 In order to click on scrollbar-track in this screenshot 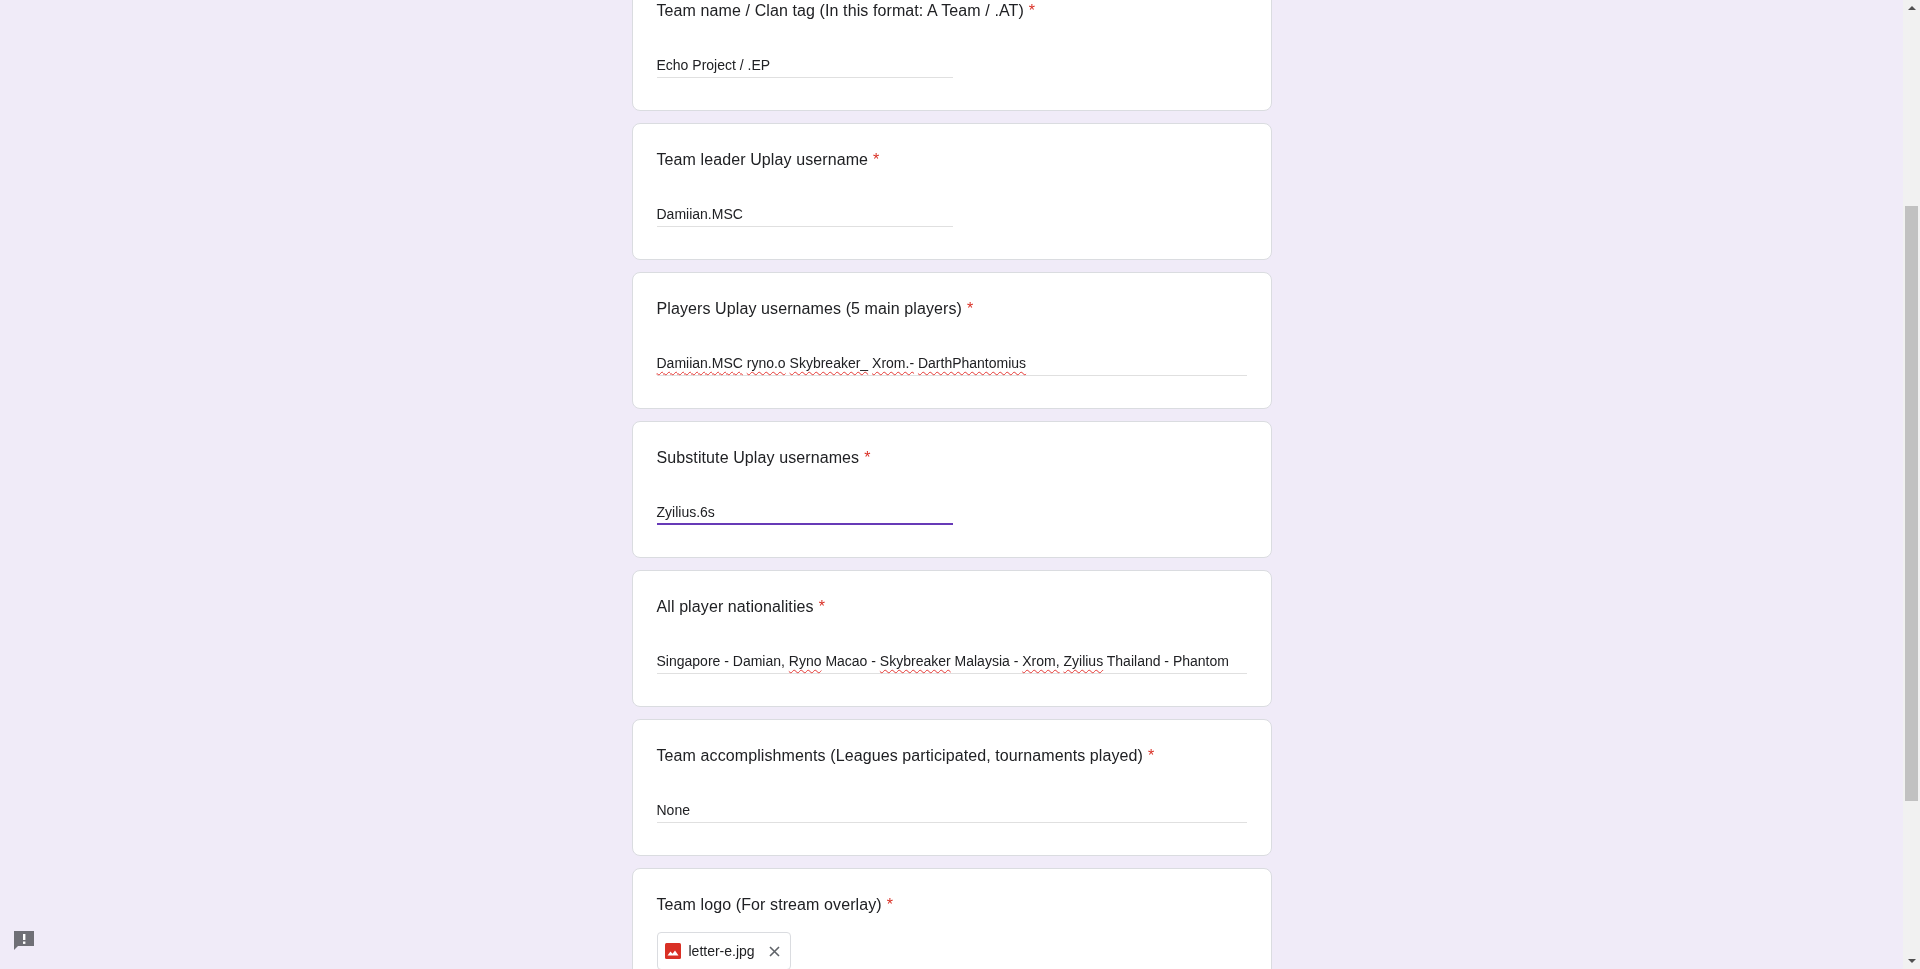, I will do `click(1911, 484)`.